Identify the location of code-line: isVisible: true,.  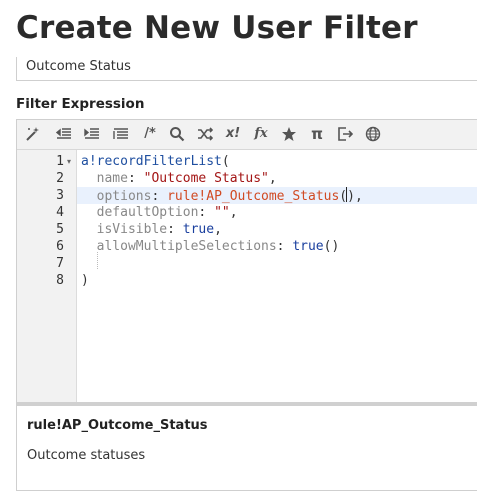
(277, 229).